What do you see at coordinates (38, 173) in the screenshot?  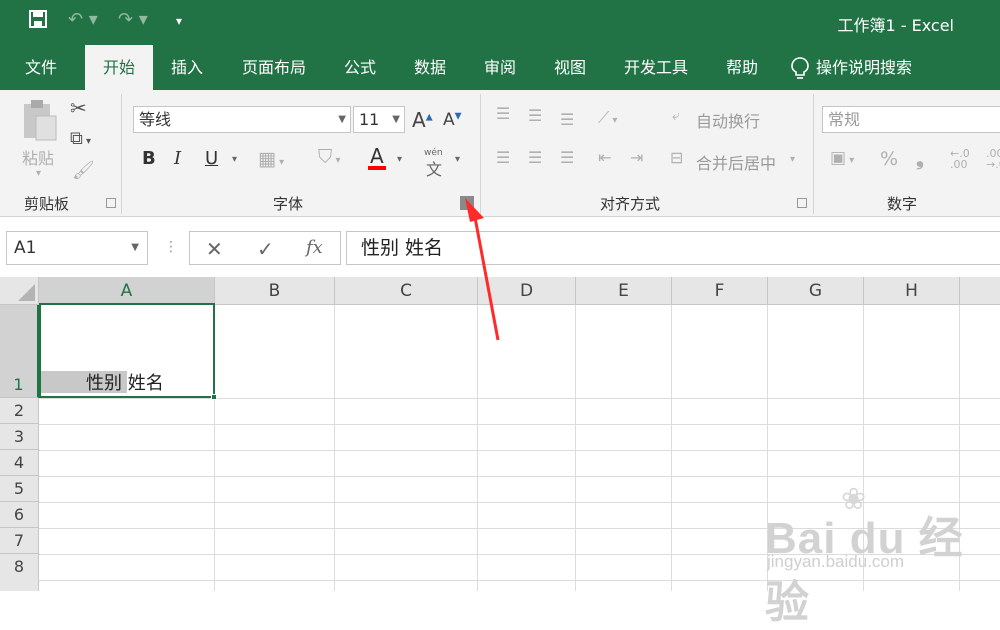 I see `paste-dropdown-icon: ▾` at bounding box center [38, 173].